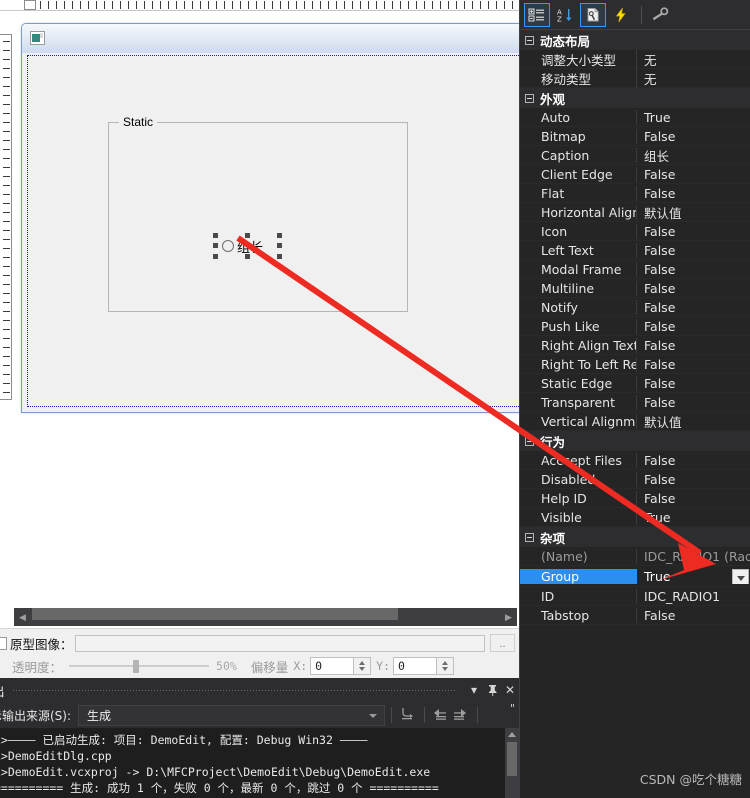 The image size is (750, 798). Describe the element at coordinates (635, 59) in the screenshot. I see `property-row: 调整大小类型无` at that location.